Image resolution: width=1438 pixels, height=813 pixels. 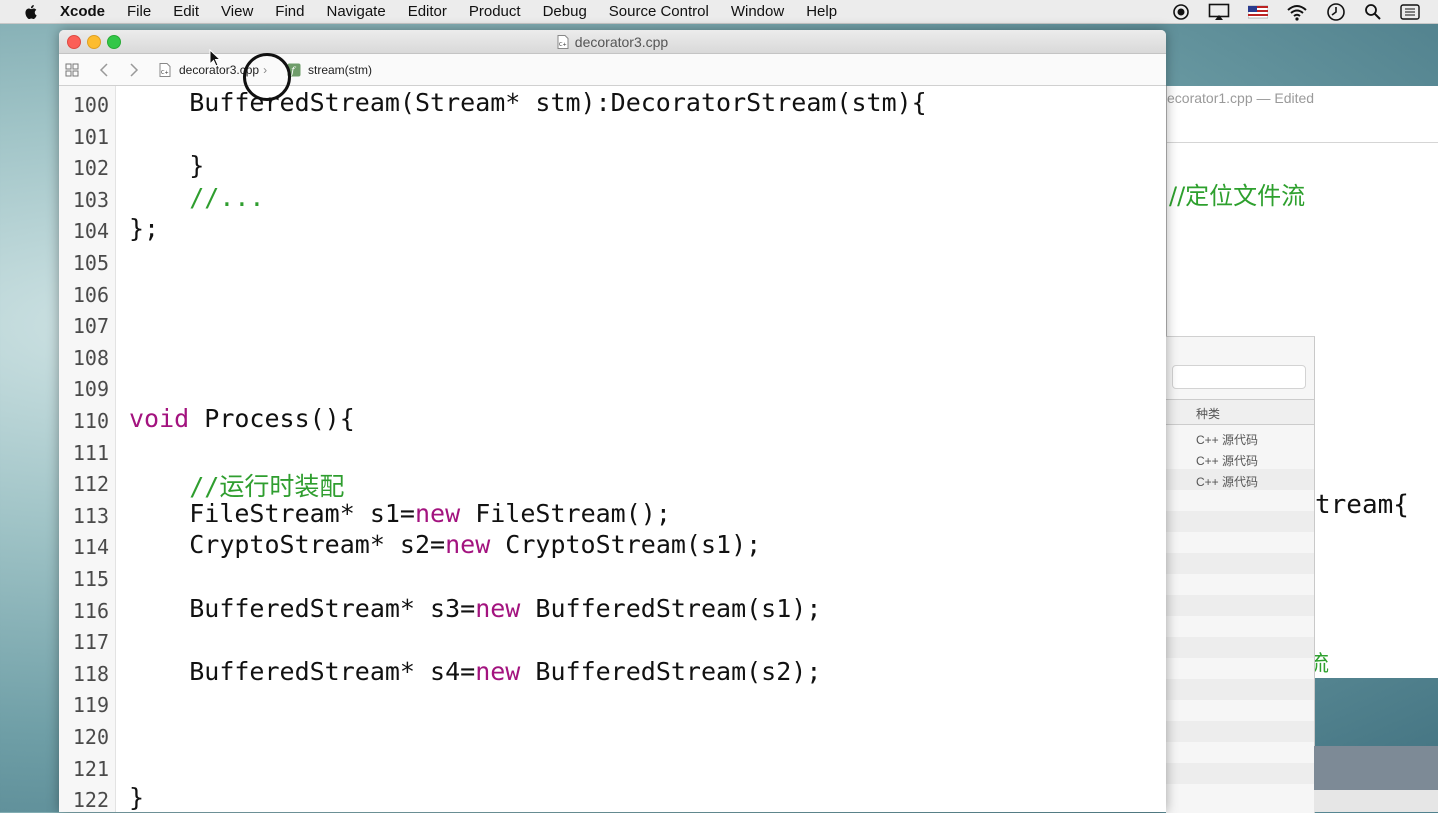 What do you see at coordinates (1336, 12) in the screenshot?
I see `time-machine-icon` at bounding box center [1336, 12].